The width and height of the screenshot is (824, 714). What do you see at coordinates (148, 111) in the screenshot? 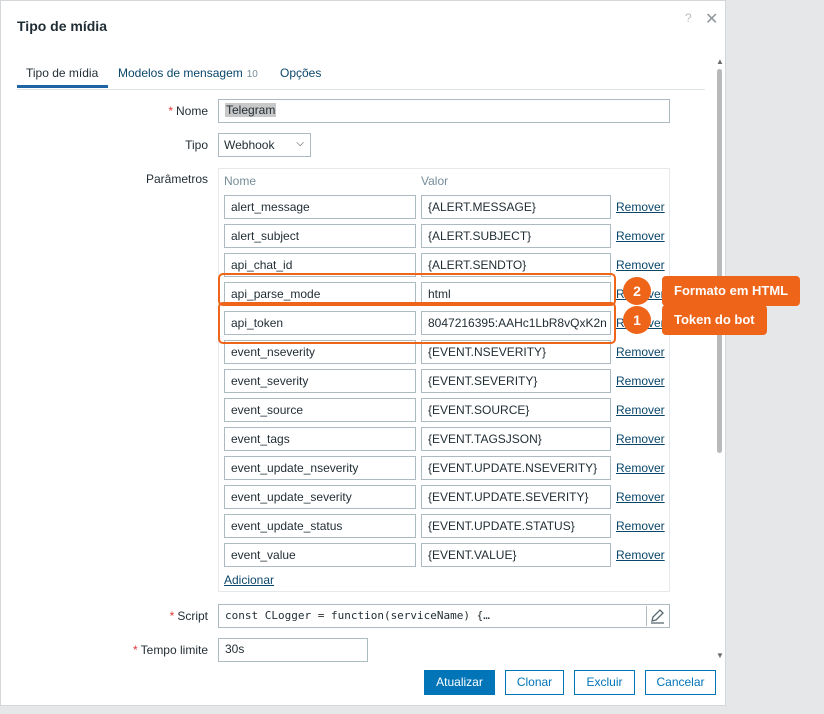
I see `name-label: * Nome` at bounding box center [148, 111].